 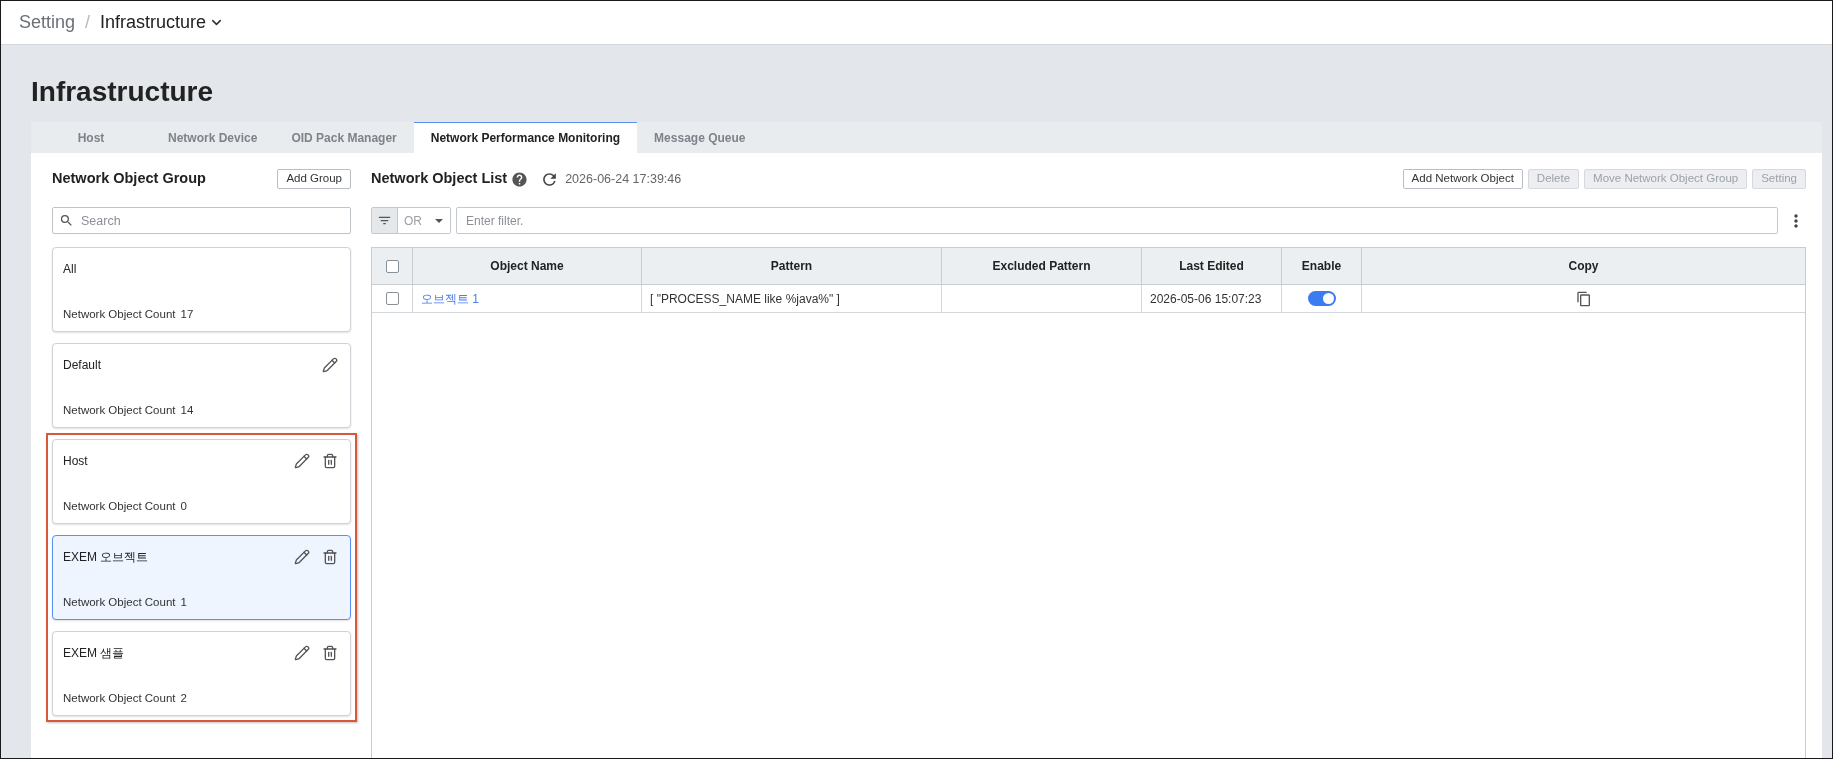 What do you see at coordinates (201, 289) in the screenshot?
I see `group-card: All Network Object Count 17` at bounding box center [201, 289].